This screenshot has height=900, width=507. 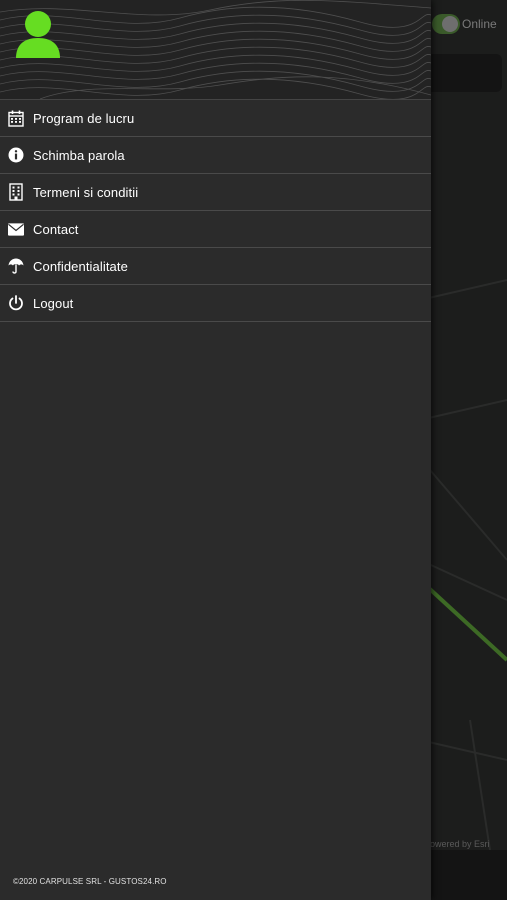 What do you see at coordinates (90, 881) in the screenshot?
I see `copyright-footer: ©2020 CARPULSE SRL - GUSTOS24.RO` at bounding box center [90, 881].